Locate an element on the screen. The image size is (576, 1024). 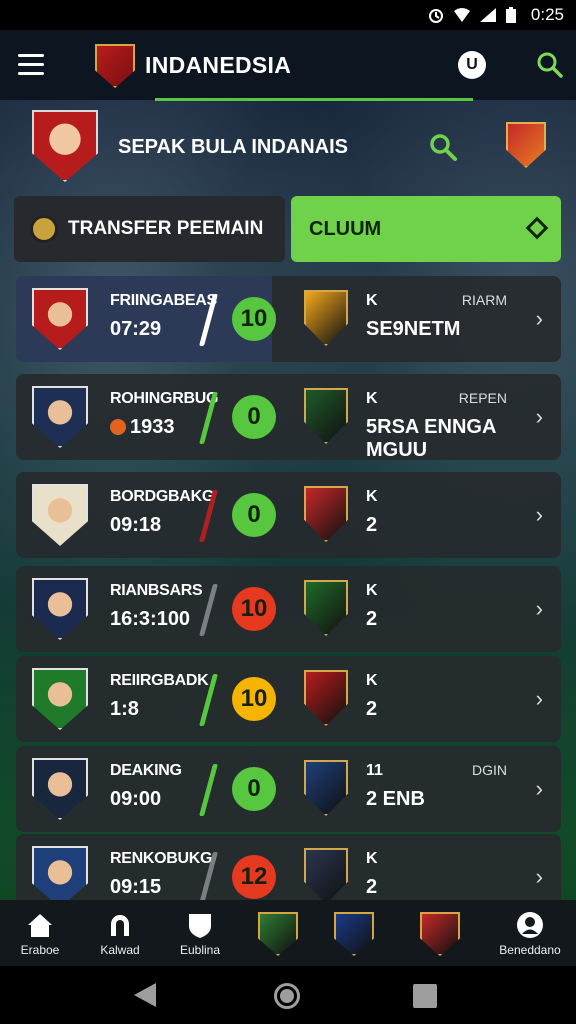
profile-header: SEPAK BULA INDANAIS is located at coordinates (288, 148).